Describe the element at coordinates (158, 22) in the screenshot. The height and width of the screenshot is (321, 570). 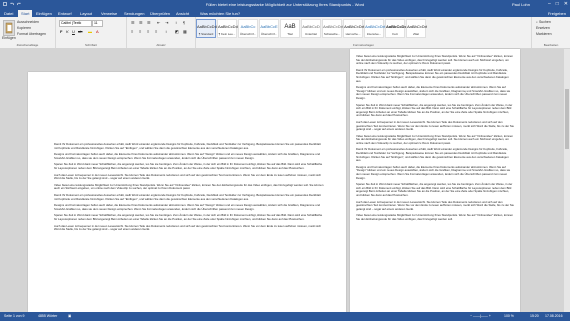
I see `decrease-indent-icon: ⇤` at that location.